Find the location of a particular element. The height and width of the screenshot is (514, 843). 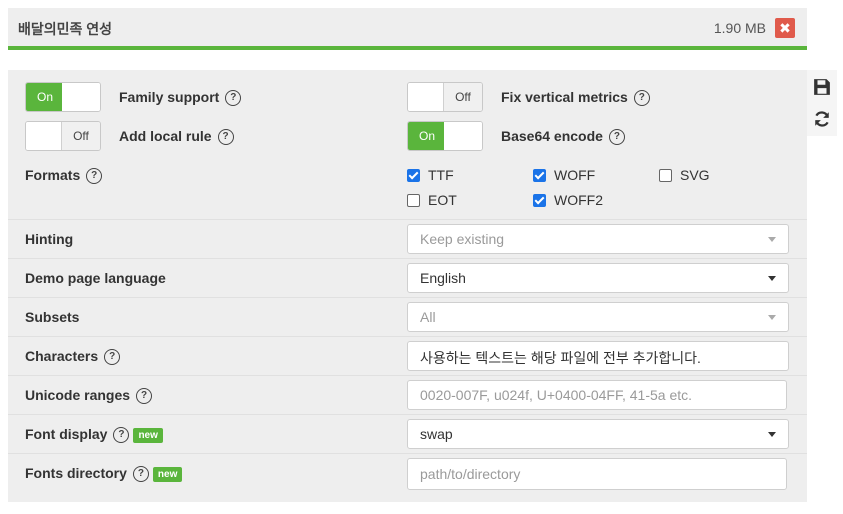

format-eot-checkbox: EOT is located at coordinates (432, 200).